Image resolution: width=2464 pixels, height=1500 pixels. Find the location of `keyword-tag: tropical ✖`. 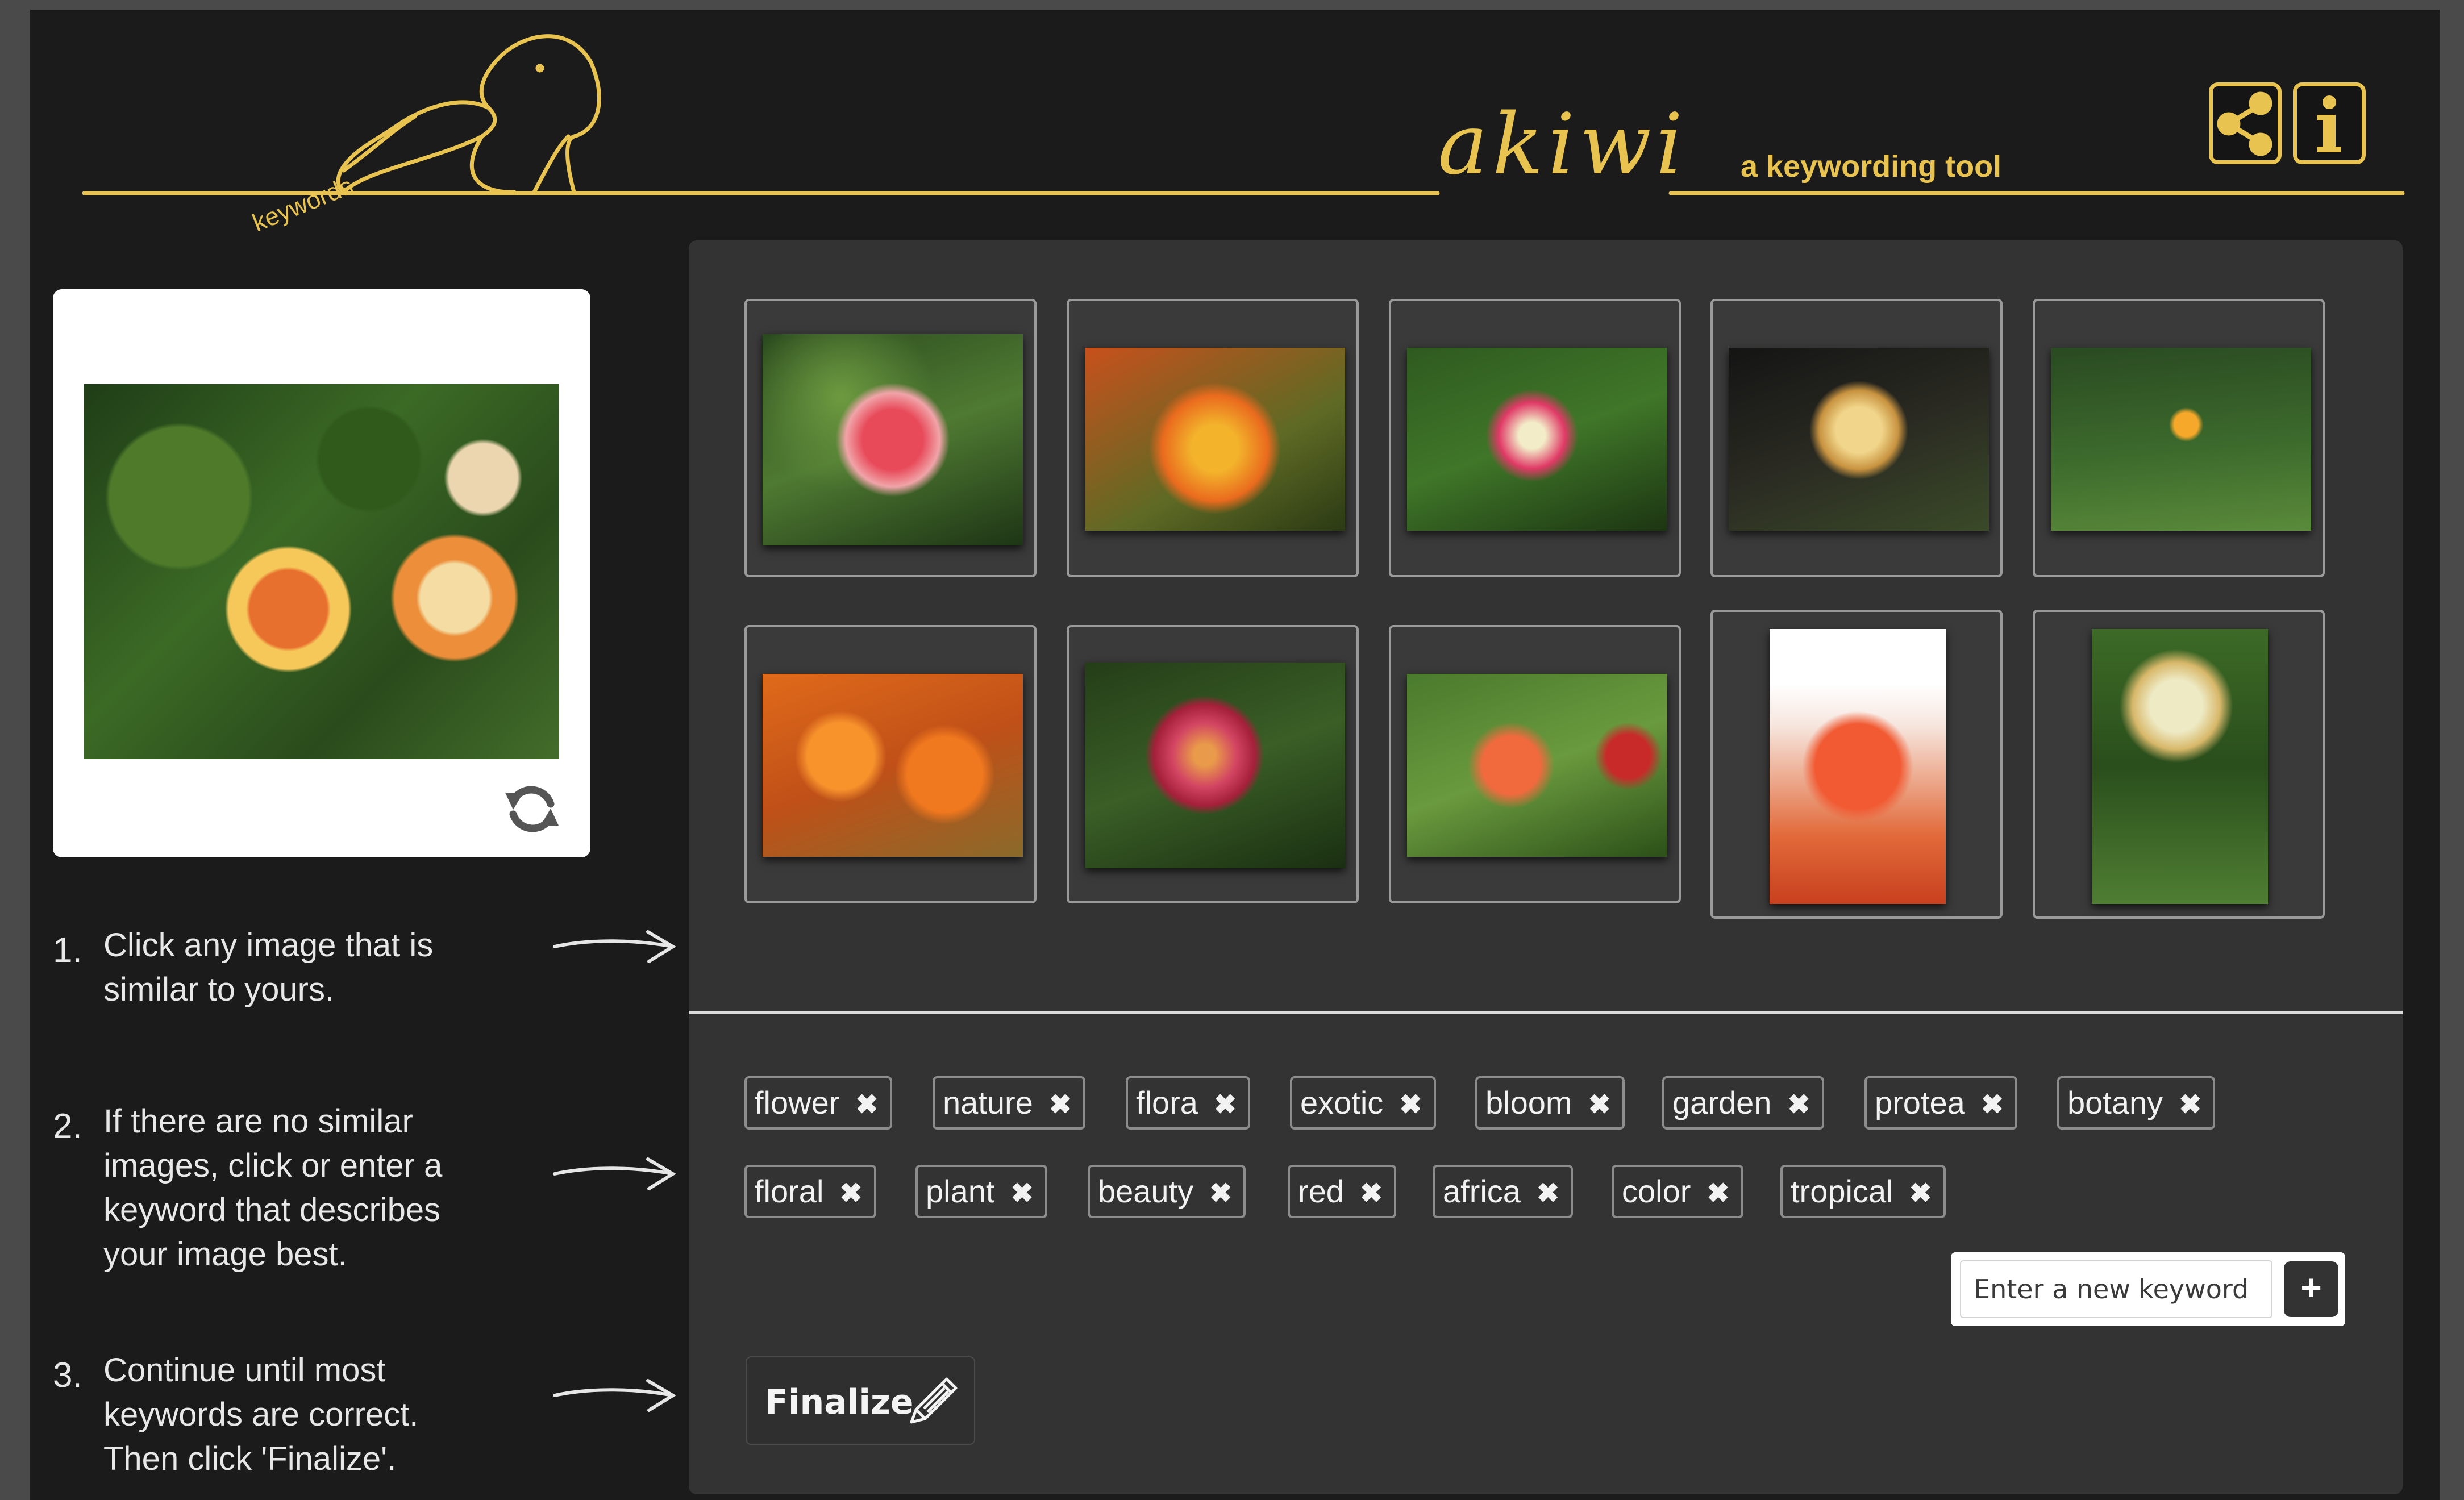

keyword-tag: tropical ✖ is located at coordinates (1863, 1191).